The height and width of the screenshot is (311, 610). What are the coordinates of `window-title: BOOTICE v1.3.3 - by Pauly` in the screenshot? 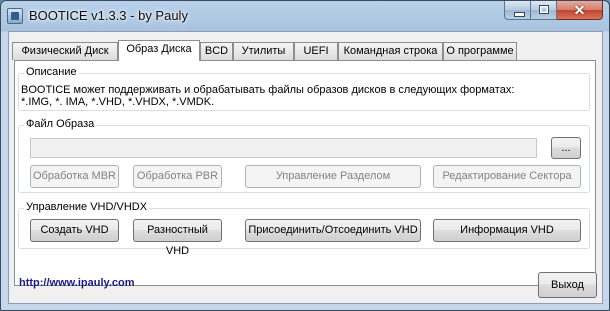 It's located at (108, 15).